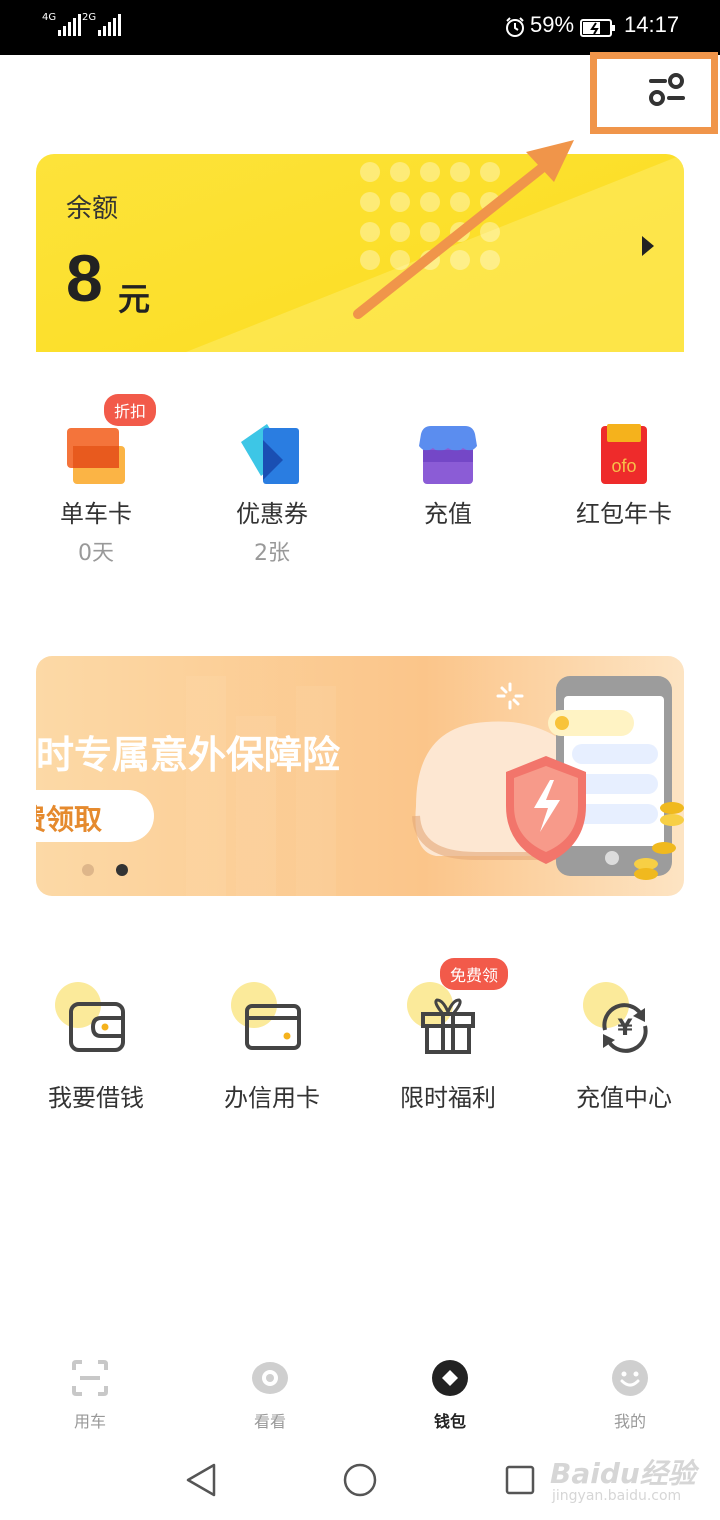  Describe the element at coordinates (201, 1480) in the screenshot. I see `back-icon` at that location.